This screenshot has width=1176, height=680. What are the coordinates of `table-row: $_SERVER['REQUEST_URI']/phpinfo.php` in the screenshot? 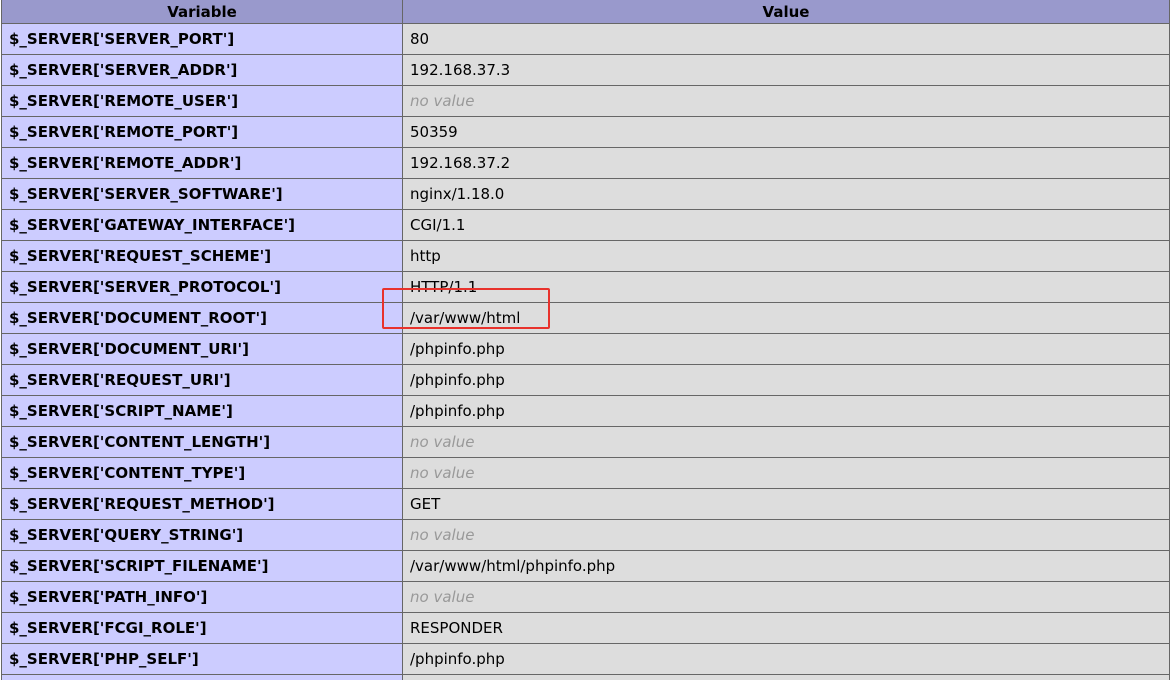 It's located at (585, 380).